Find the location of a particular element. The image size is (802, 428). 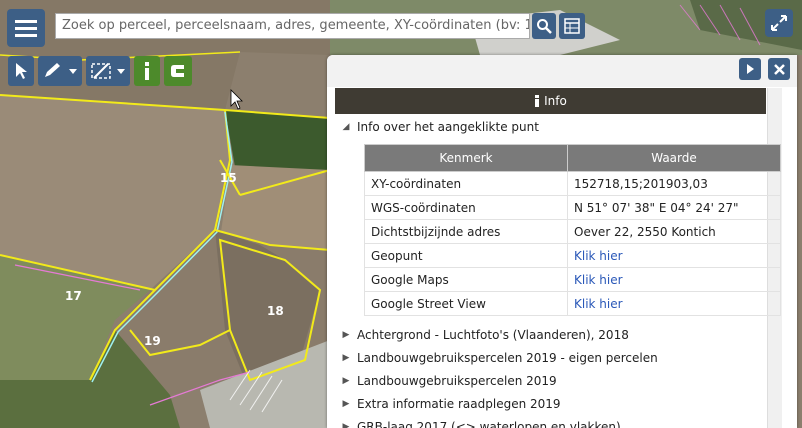

attribute-name: Dichtstbijzijnde adres is located at coordinates (466, 231).